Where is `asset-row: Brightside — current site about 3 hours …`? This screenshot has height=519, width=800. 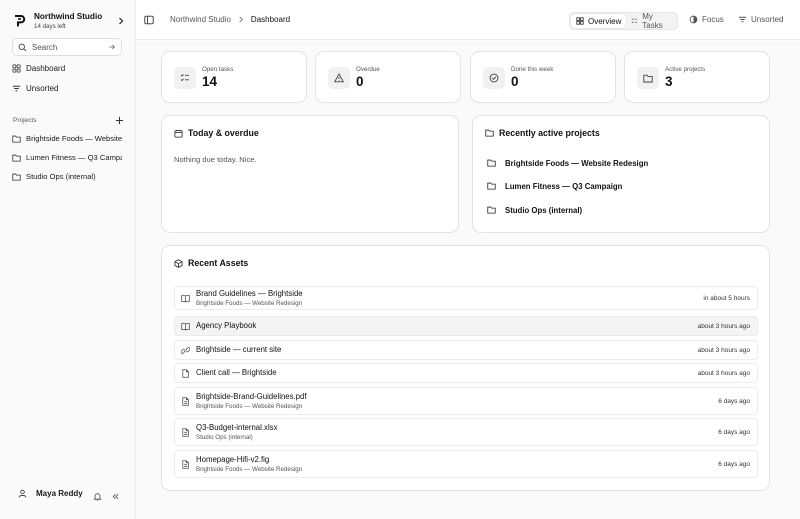 asset-row: Brightside — current site about 3 hours … is located at coordinates (466, 350).